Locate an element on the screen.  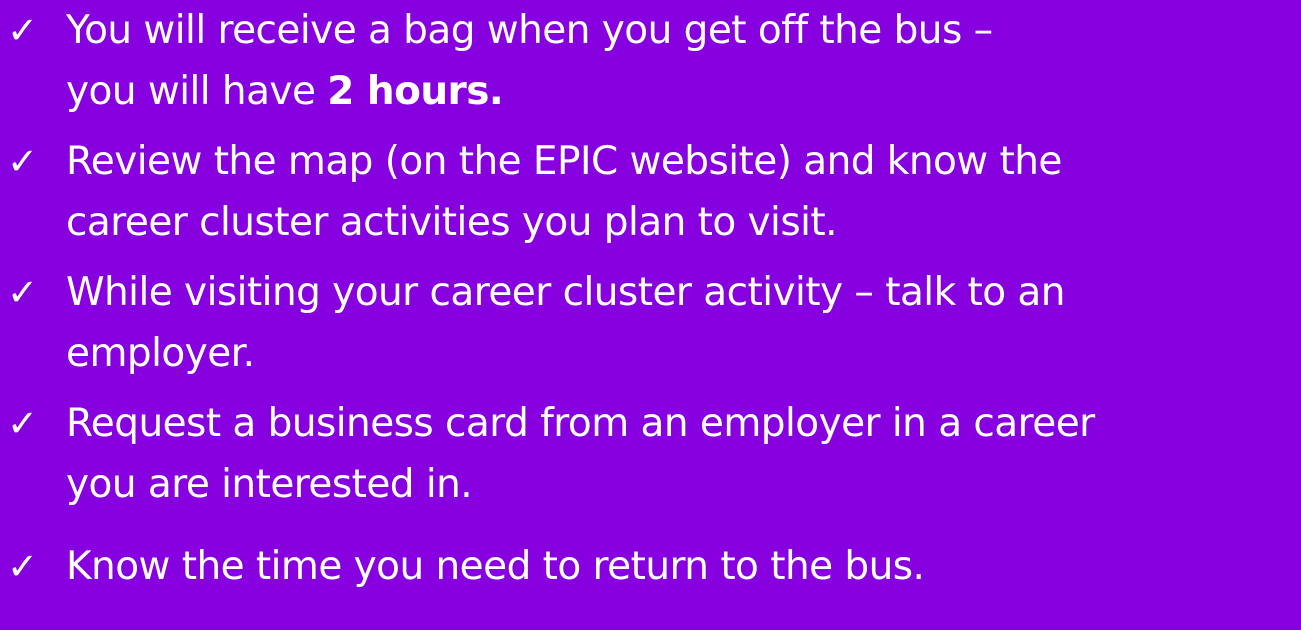
checklist-text: you are interested in. is located at coordinates (269, 484).